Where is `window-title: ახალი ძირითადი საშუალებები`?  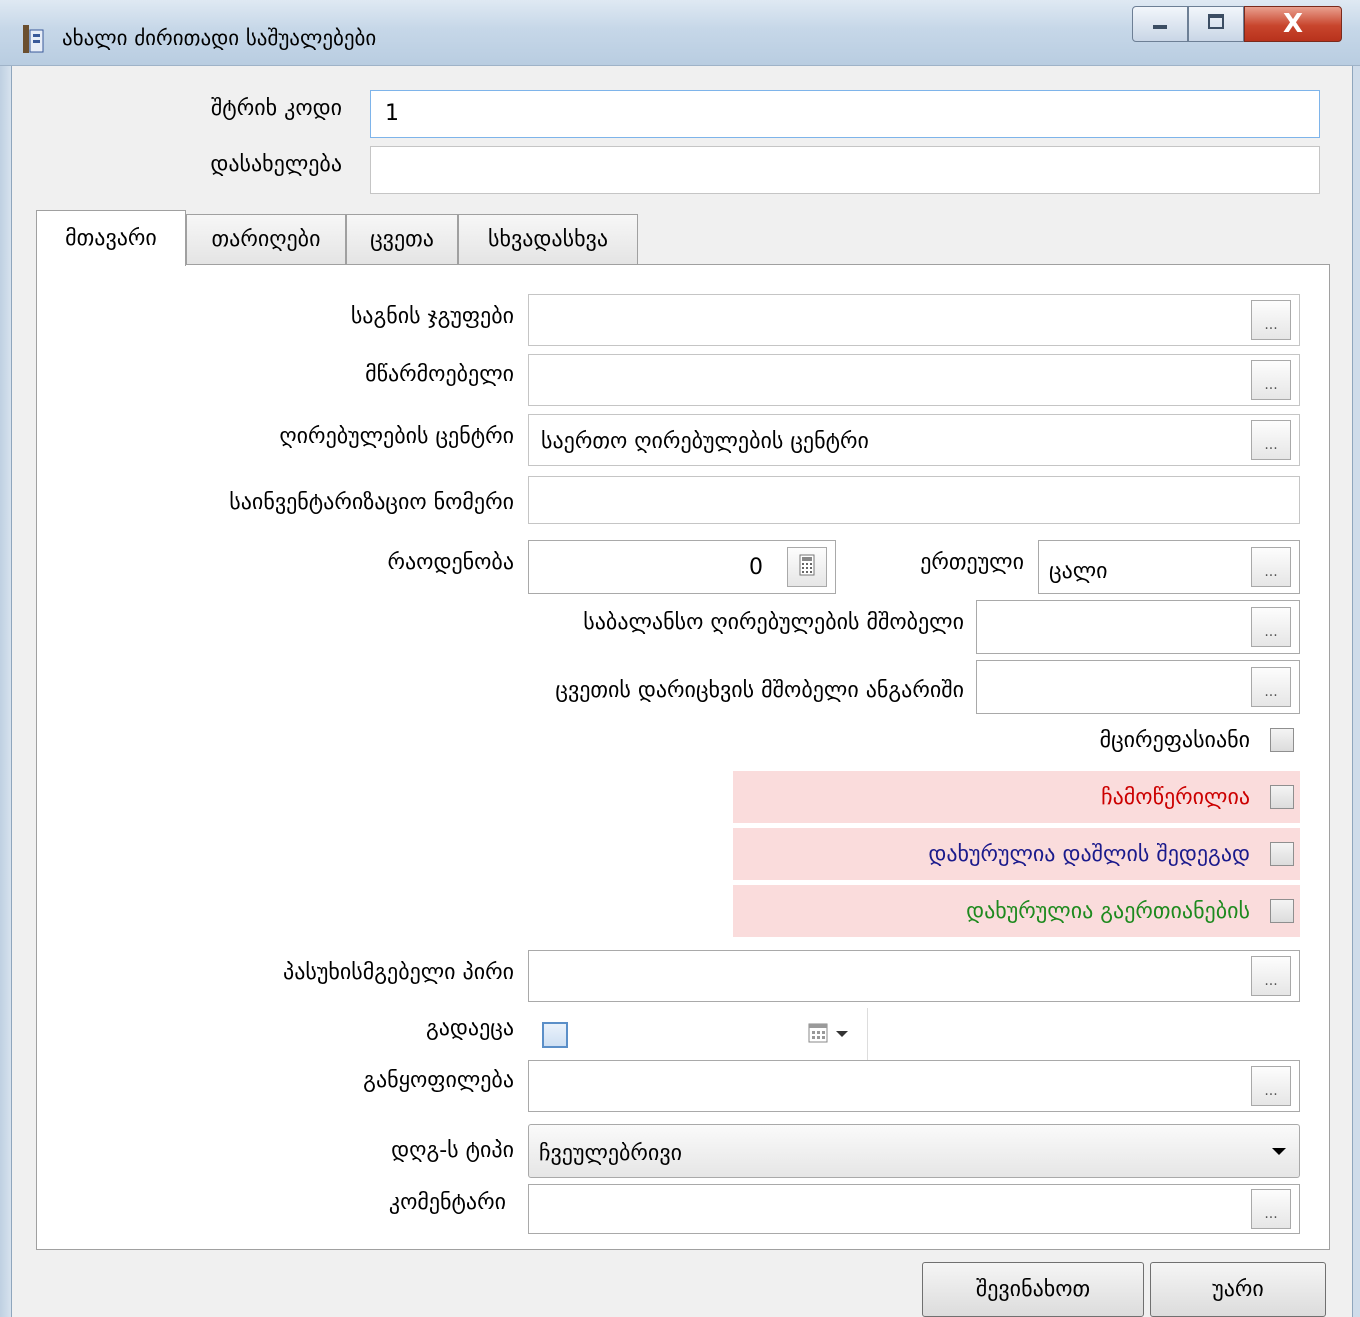
window-title: ახალი ძირითადი საშუალებები is located at coordinates (219, 38).